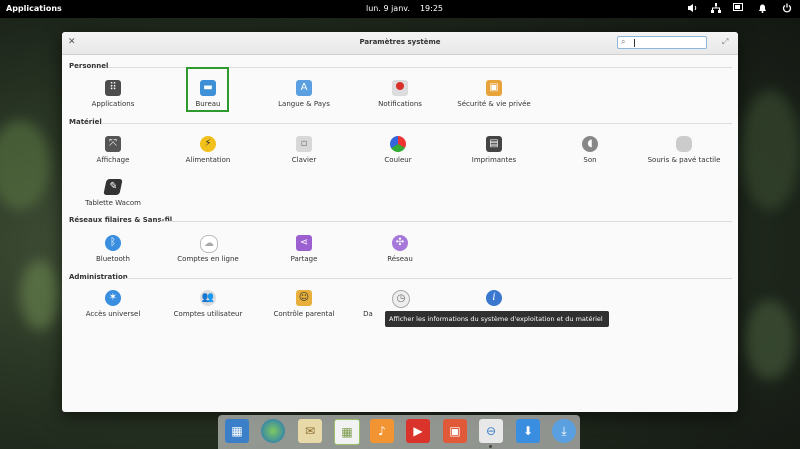 The image size is (800, 449). I want to click on item-applications: ⠿ Applications, so click(113, 100).